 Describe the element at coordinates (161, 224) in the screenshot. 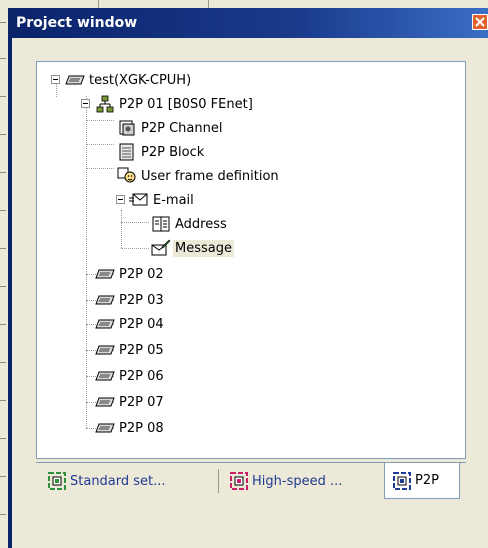

I see `address-book-icon` at that location.